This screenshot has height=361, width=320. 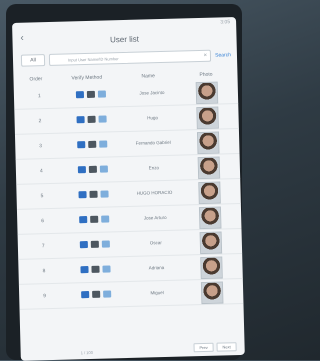 I want to click on row-name: Enzo, so click(x=154, y=168).